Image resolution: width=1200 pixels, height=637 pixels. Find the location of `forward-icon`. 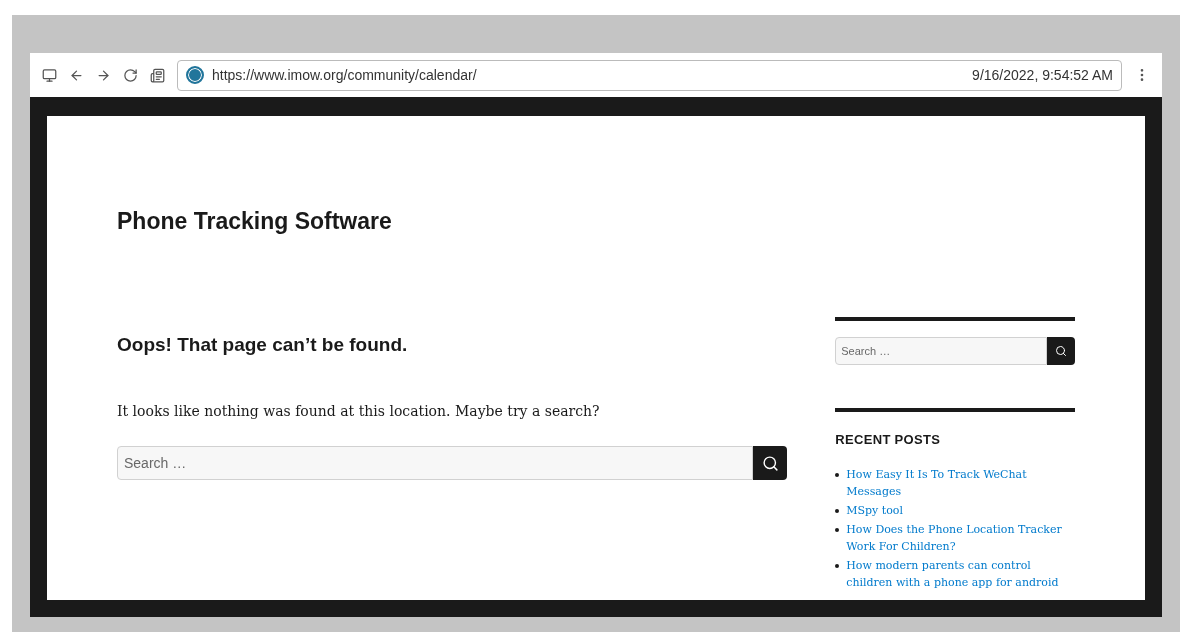

forward-icon is located at coordinates (103, 75).